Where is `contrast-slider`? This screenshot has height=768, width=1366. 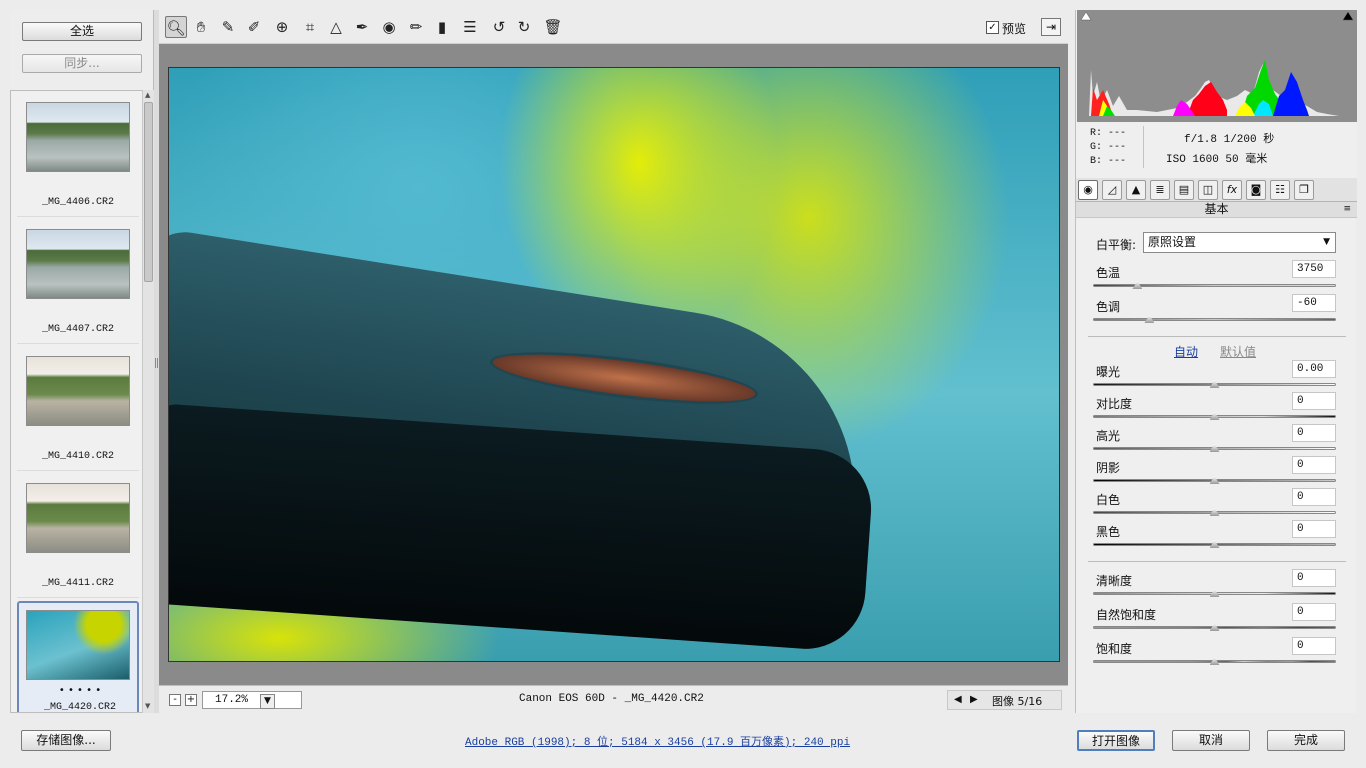
contrast-slider is located at coordinates (1214, 416).